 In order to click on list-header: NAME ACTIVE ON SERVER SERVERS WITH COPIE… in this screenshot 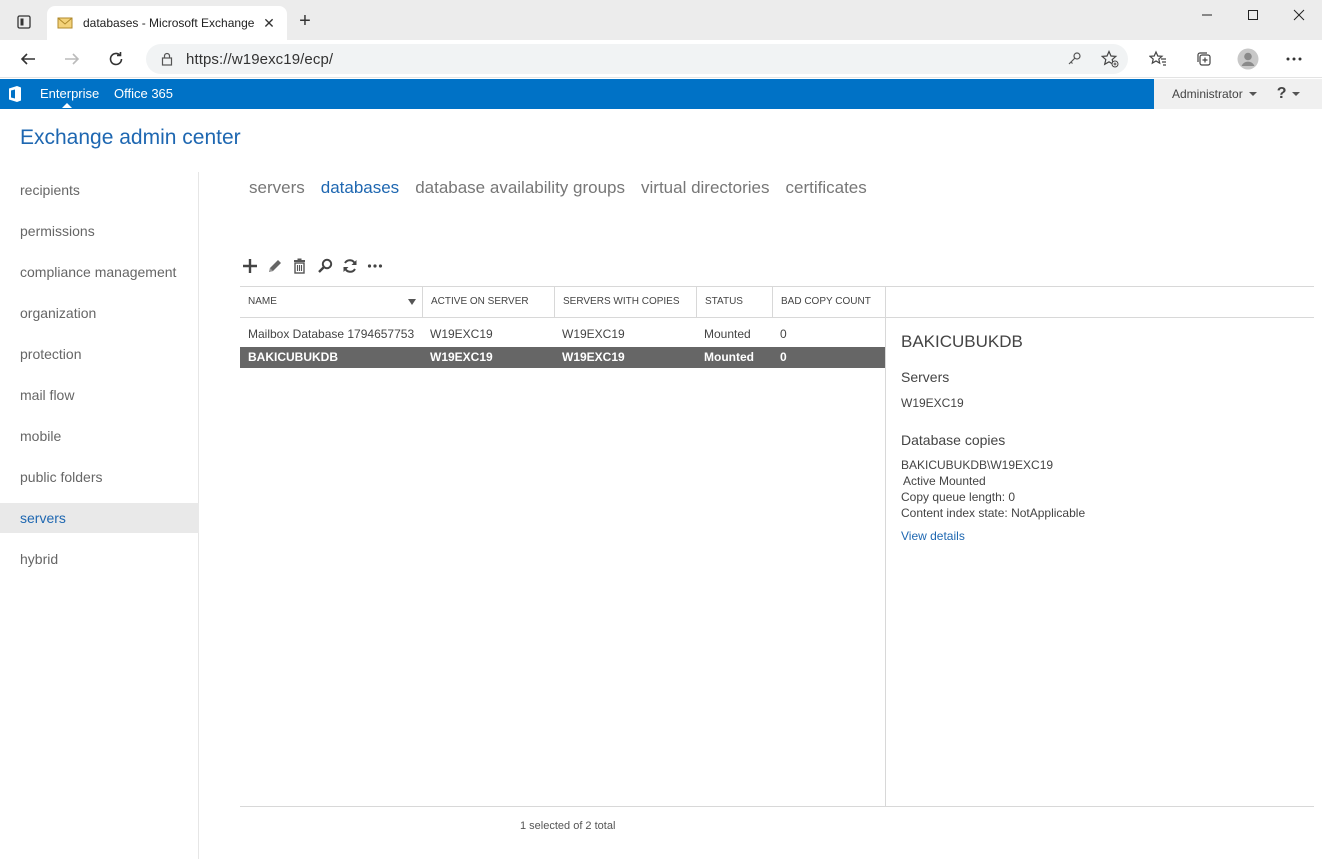, I will do `click(777, 302)`.